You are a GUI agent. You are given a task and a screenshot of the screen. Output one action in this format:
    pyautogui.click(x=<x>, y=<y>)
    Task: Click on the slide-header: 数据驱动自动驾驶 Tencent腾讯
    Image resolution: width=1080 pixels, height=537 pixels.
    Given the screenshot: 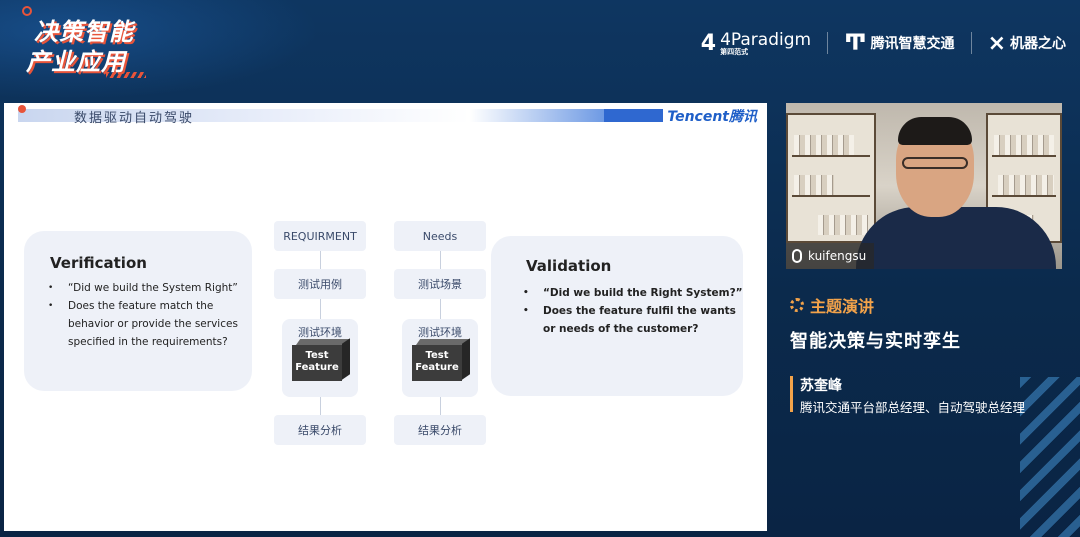 What is the action you would take?
    pyautogui.click(x=385, y=114)
    